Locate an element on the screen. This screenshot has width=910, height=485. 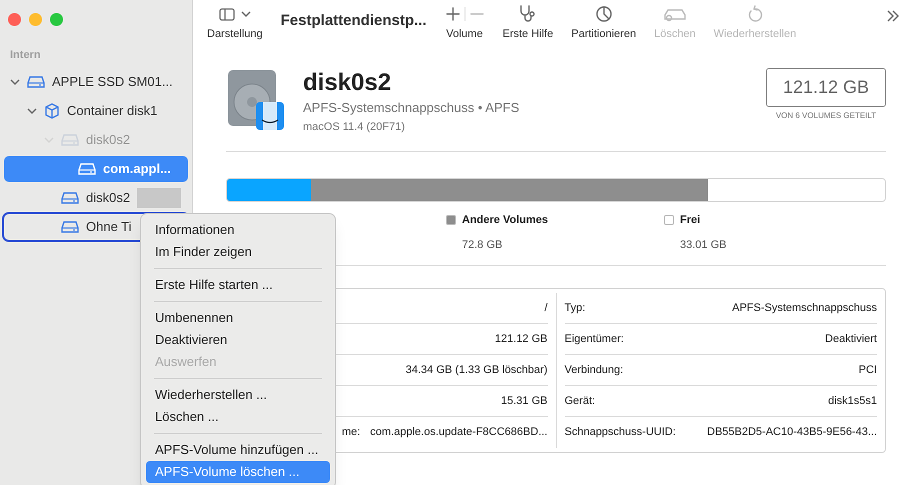
os-version: macOS 11.4 (20F71) is located at coordinates (354, 127).